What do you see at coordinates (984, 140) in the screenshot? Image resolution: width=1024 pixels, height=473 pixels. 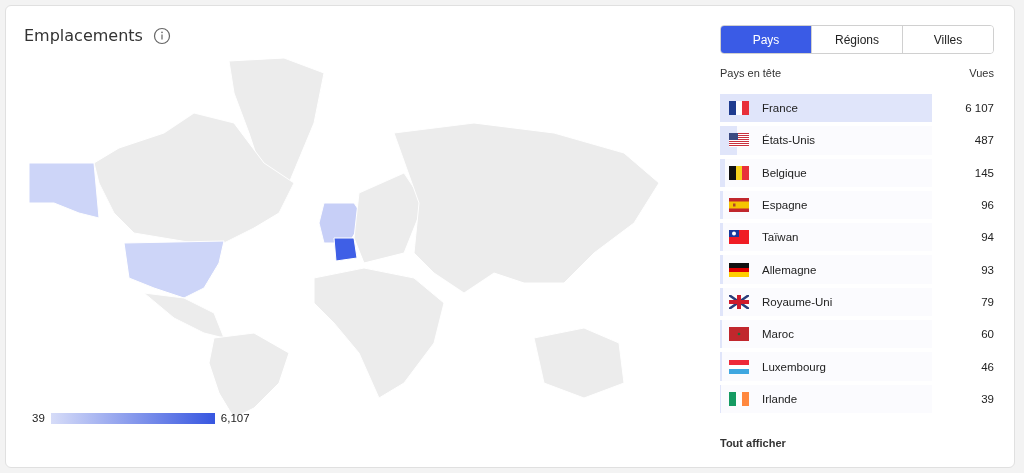 I see `views-count: 487` at bounding box center [984, 140].